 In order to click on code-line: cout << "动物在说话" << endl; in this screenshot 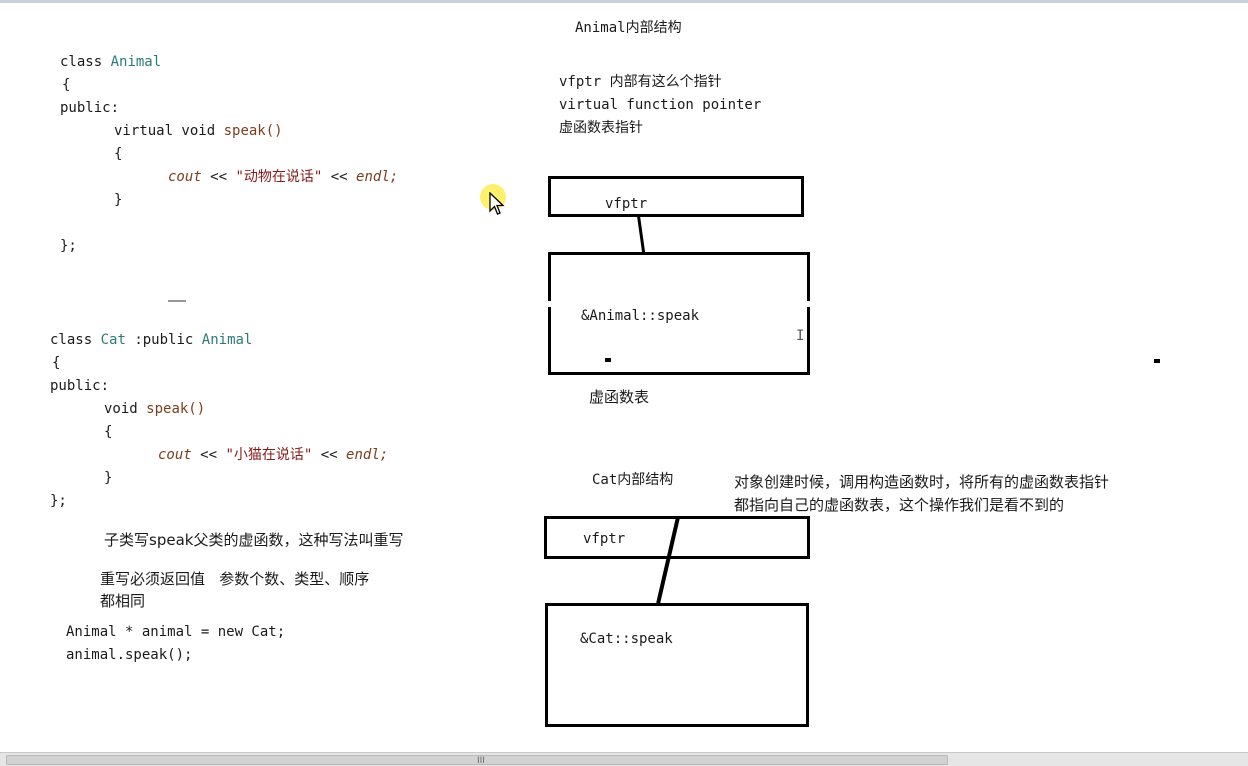, I will do `click(283, 177)`.